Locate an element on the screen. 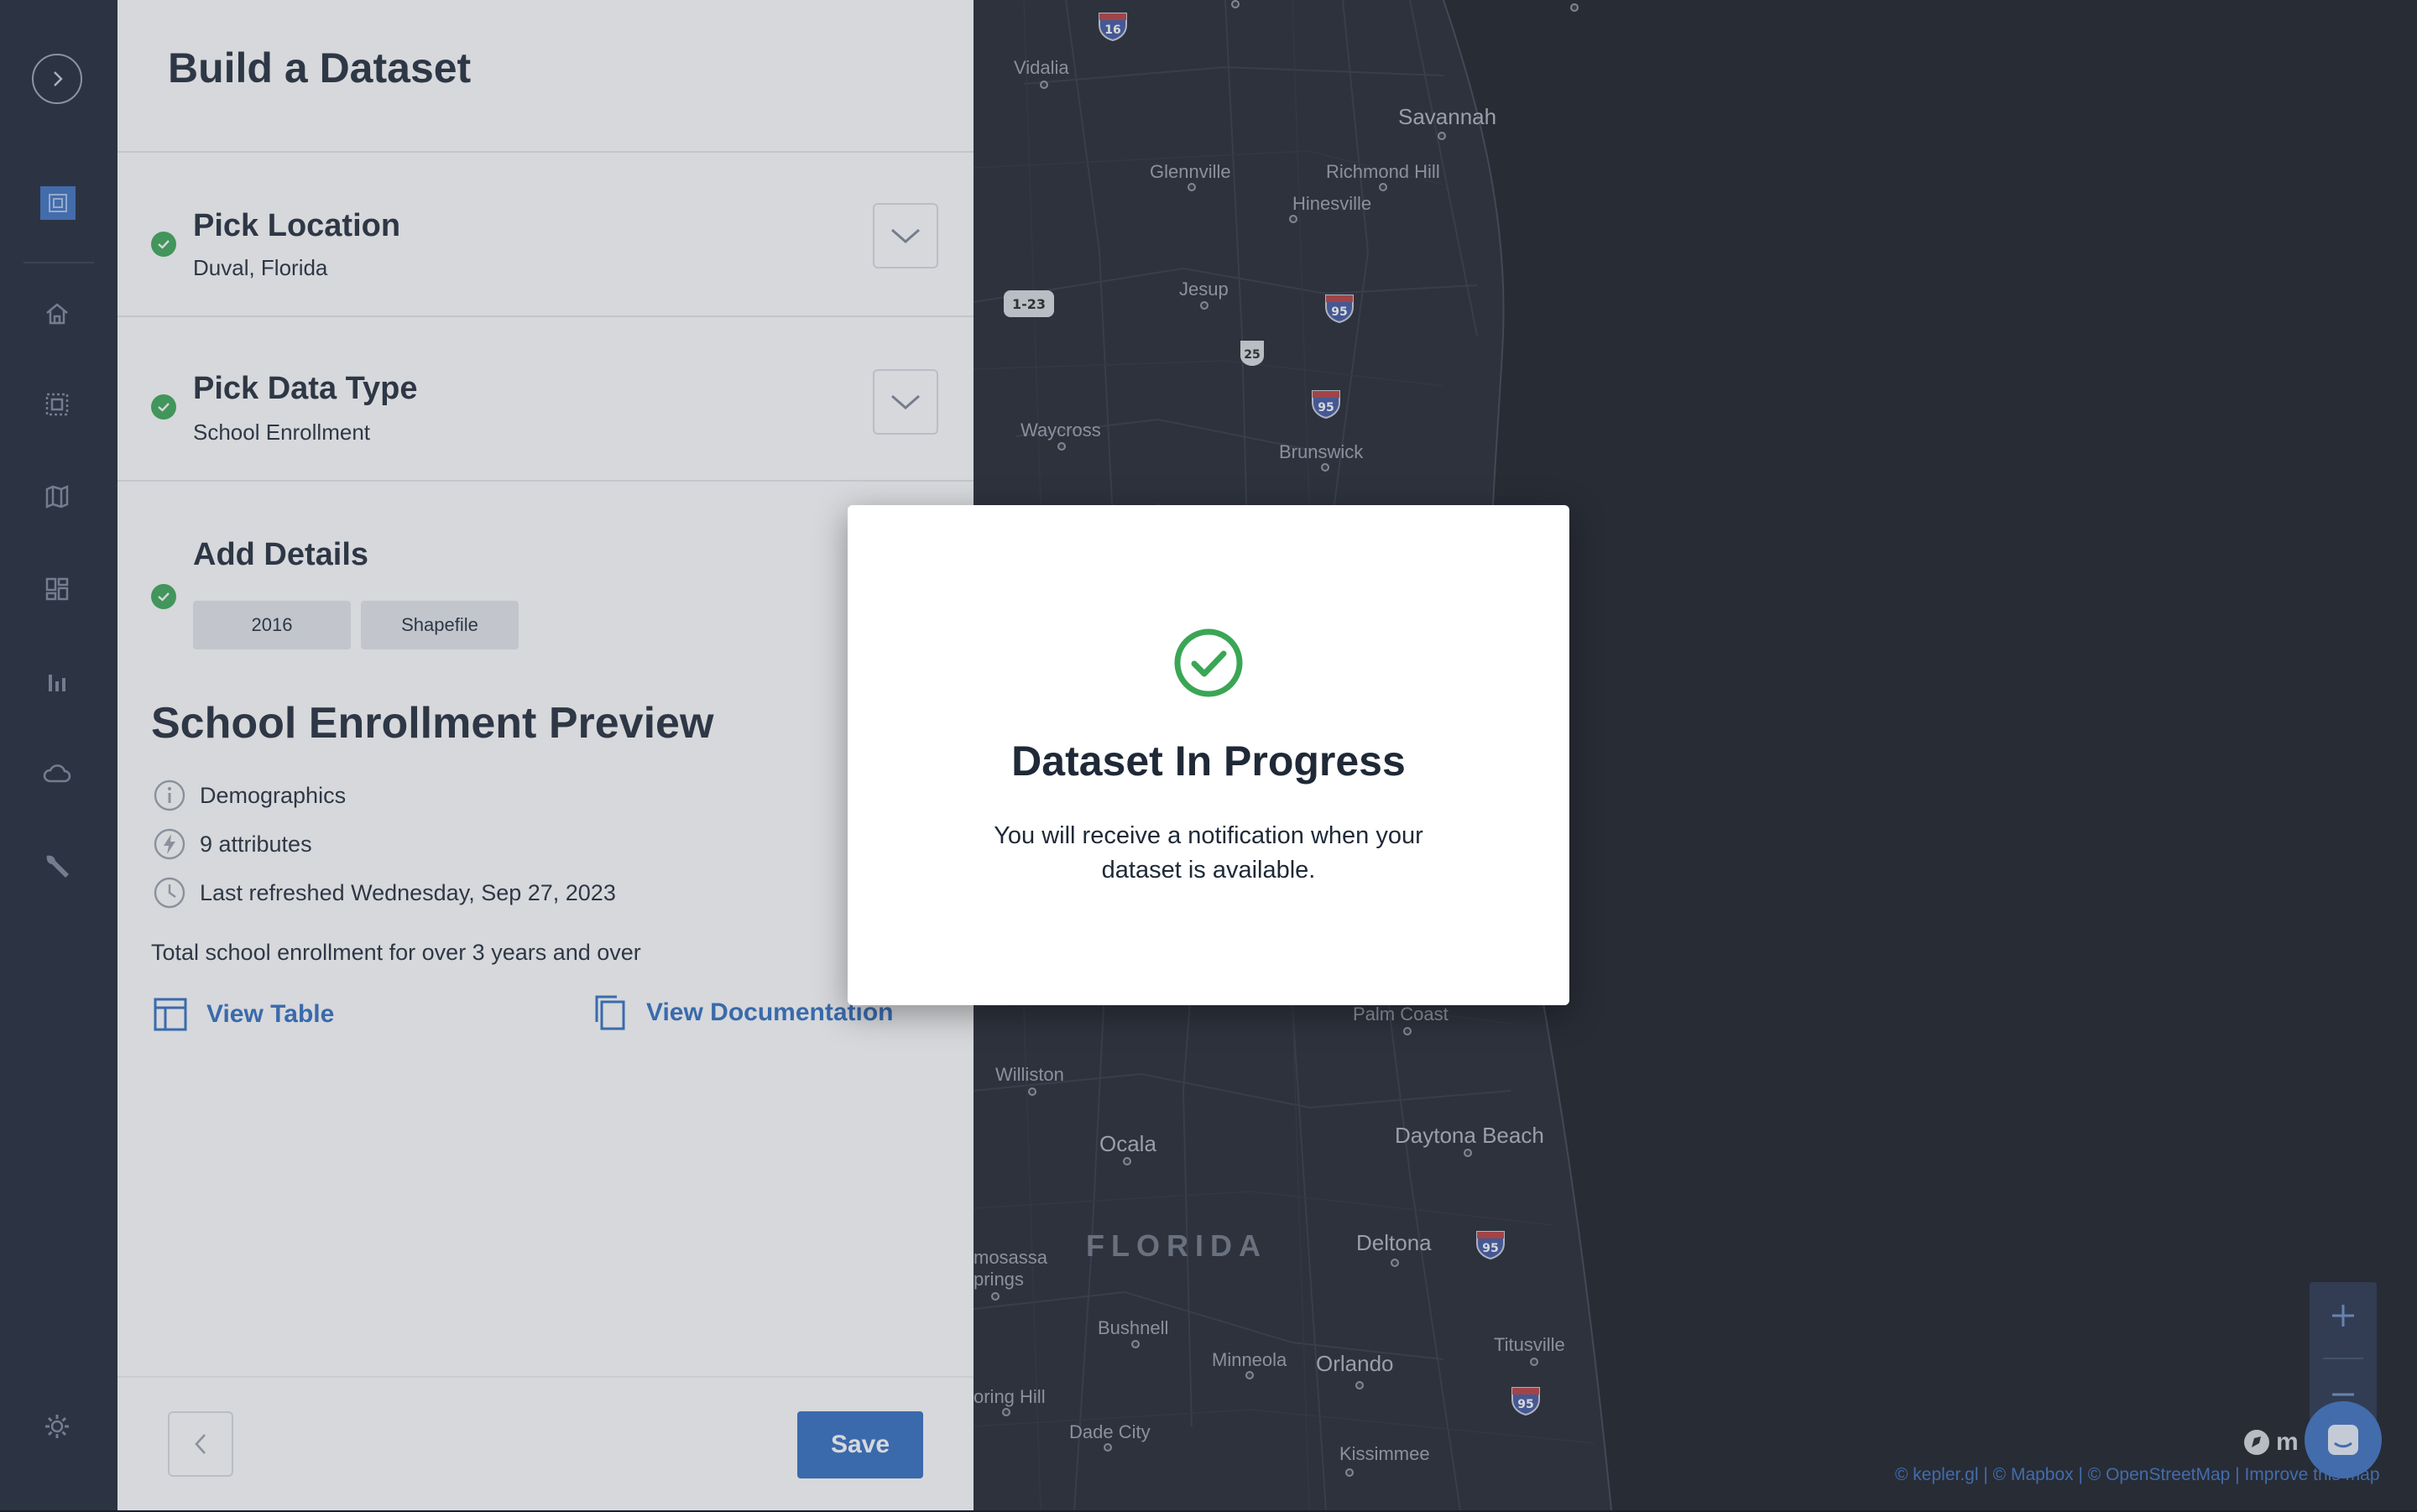  success-check-icon is located at coordinates (1208, 663).